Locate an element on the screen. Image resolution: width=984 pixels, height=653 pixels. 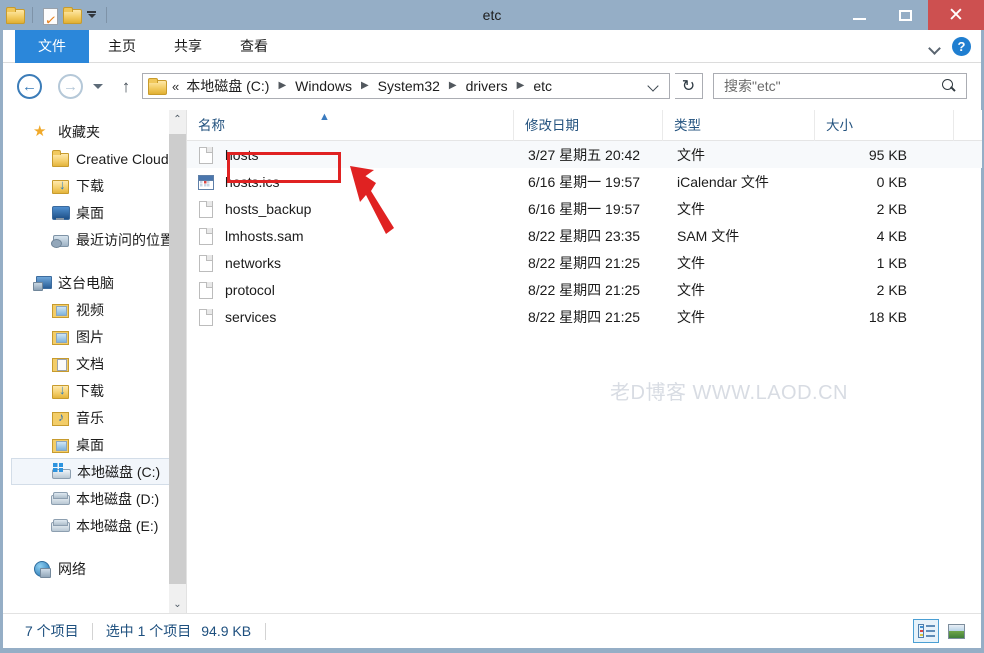
scrollbar-thumb is located at coordinates (177, 359).